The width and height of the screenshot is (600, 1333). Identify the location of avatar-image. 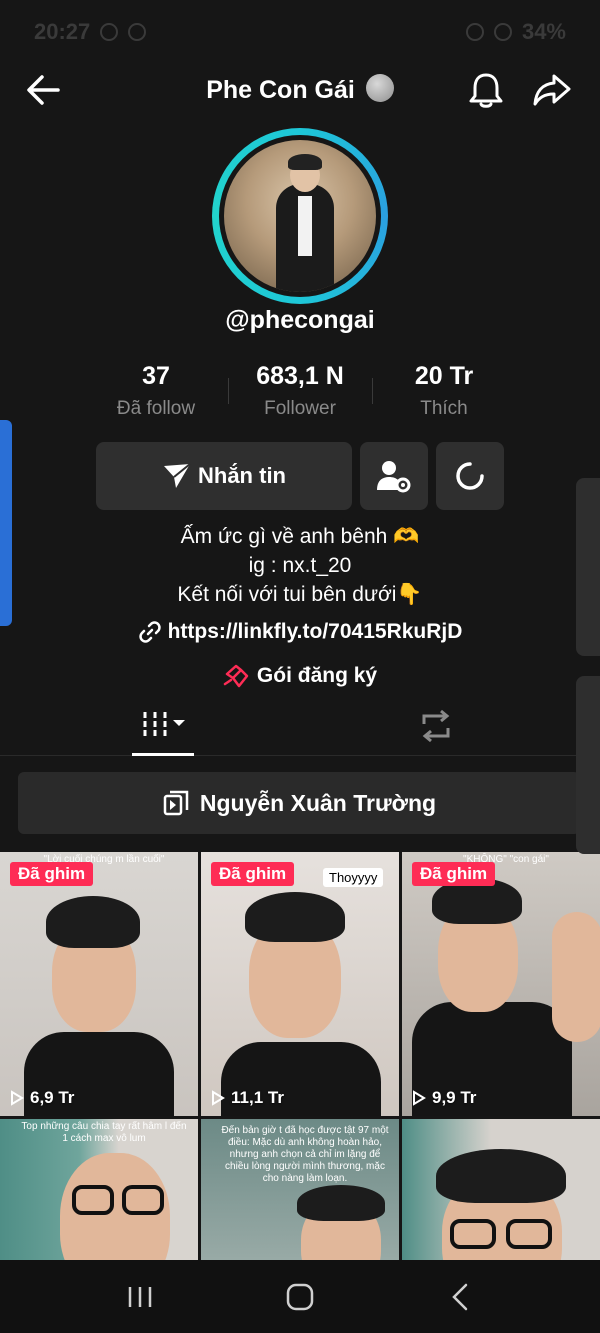
(300, 216).